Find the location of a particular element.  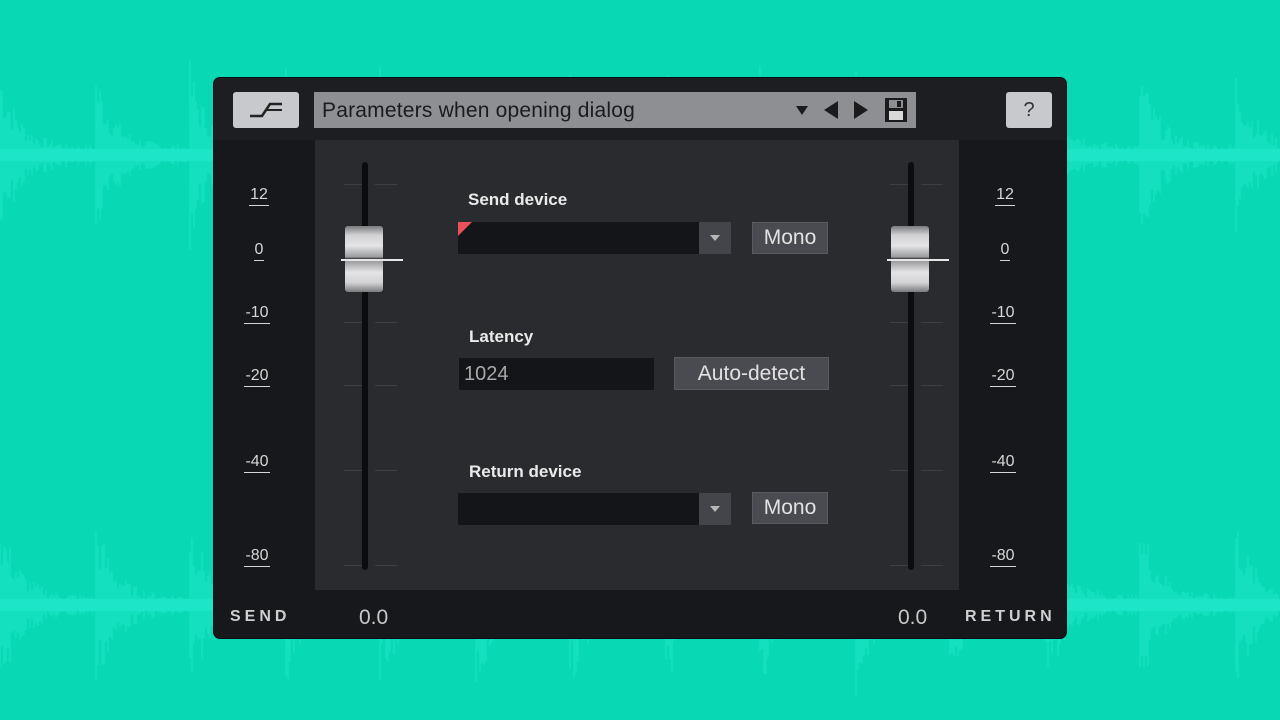

send-scale-tick: 12 is located at coordinates (259, 196).